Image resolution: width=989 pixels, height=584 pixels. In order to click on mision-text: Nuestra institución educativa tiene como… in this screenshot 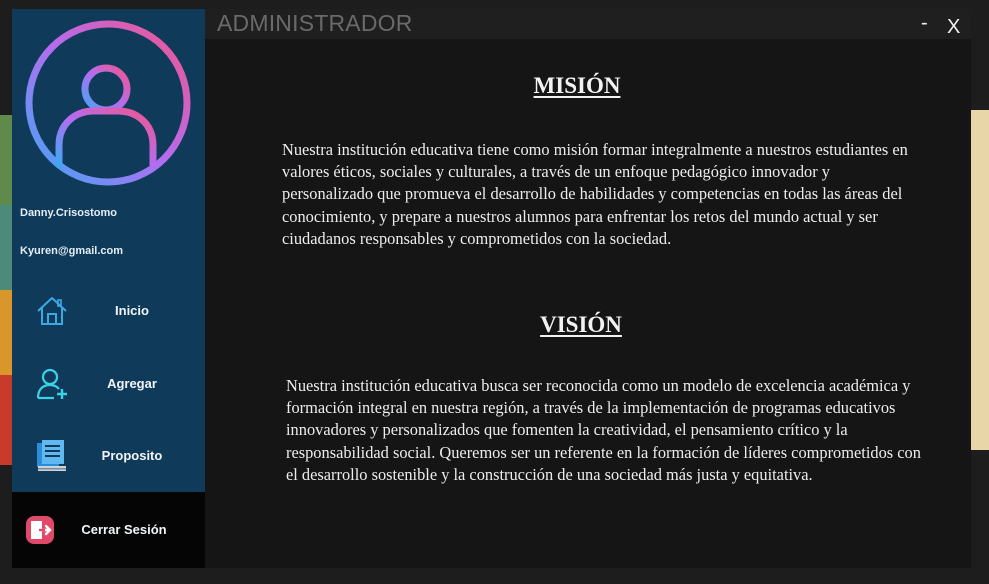, I will do `click(595, 194)`.